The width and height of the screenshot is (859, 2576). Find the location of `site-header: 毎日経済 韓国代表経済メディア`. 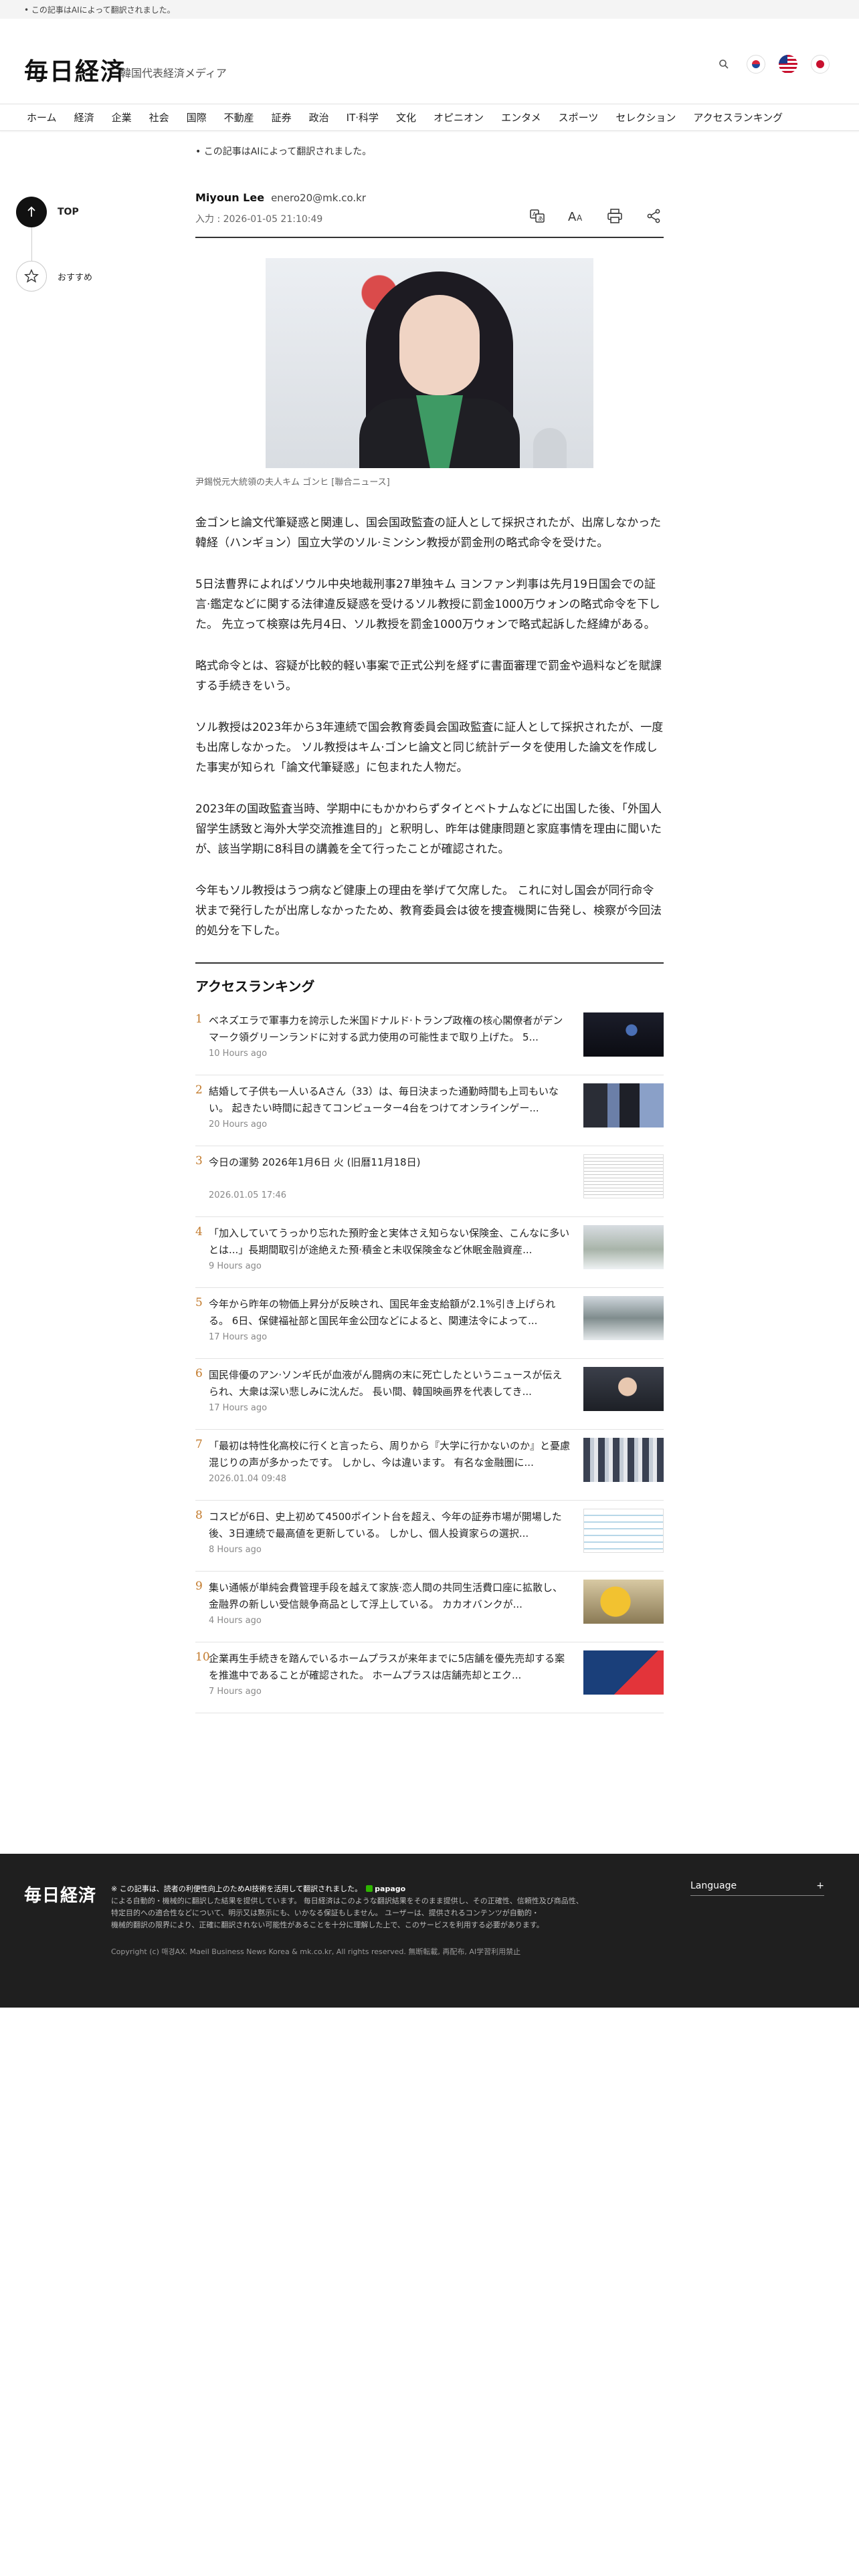

site-header: 毎日経済 韓国代表経済メディア is located at coordinates (429, 61).